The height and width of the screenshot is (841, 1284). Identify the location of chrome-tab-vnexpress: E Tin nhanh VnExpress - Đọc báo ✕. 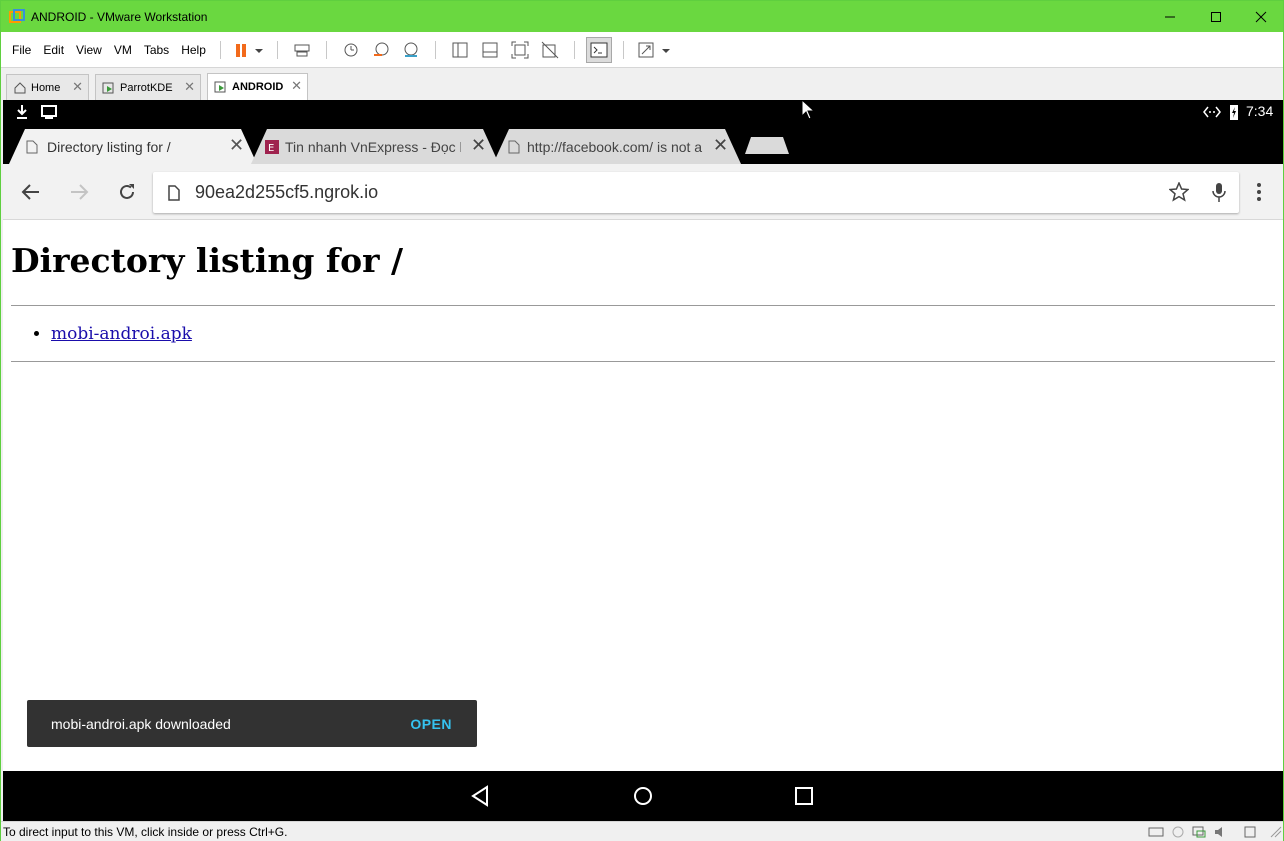
(380, 146).